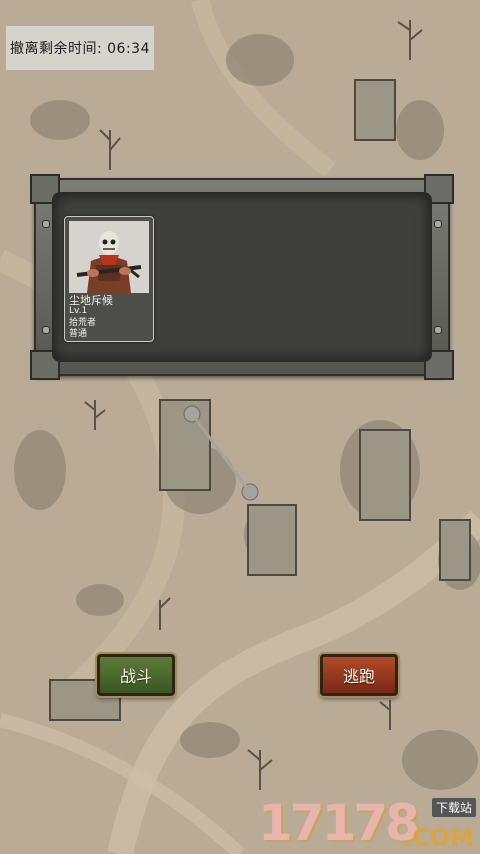 This screenshot has width=480, height=854. What do you see at coordinates (109, 257) in the screenshot?
I see `enemy-portrait` at bounding box center [109, 257].